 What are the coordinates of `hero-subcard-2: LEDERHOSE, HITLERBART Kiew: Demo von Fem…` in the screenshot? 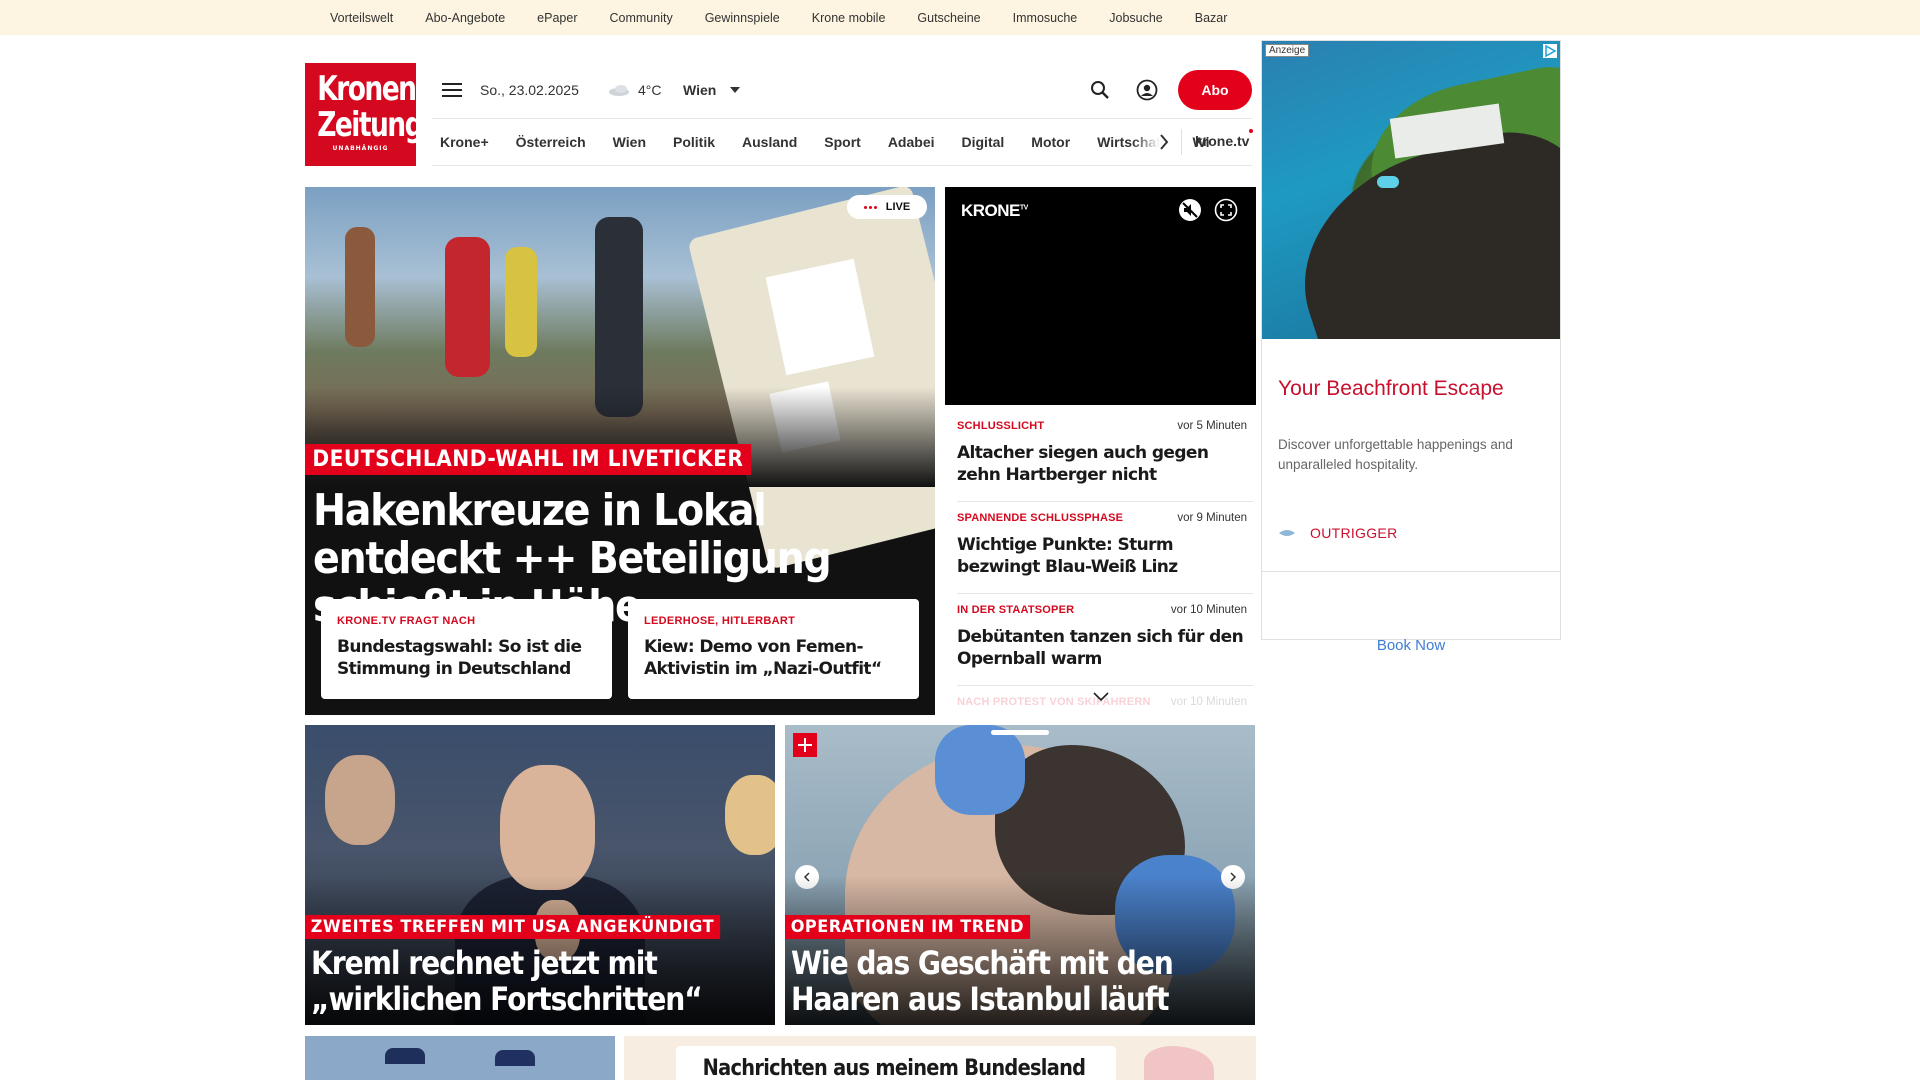 It's located at (773, 649).